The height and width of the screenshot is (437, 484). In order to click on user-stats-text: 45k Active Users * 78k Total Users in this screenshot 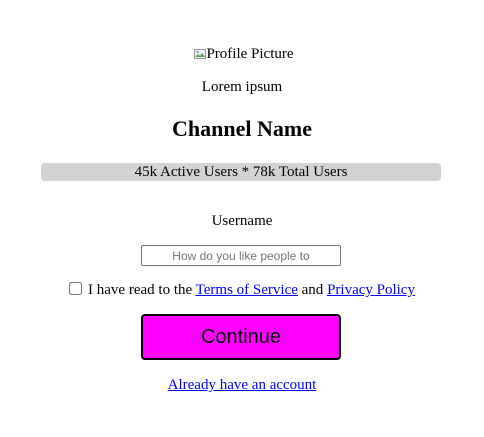, I will do `click(241, 172)`.